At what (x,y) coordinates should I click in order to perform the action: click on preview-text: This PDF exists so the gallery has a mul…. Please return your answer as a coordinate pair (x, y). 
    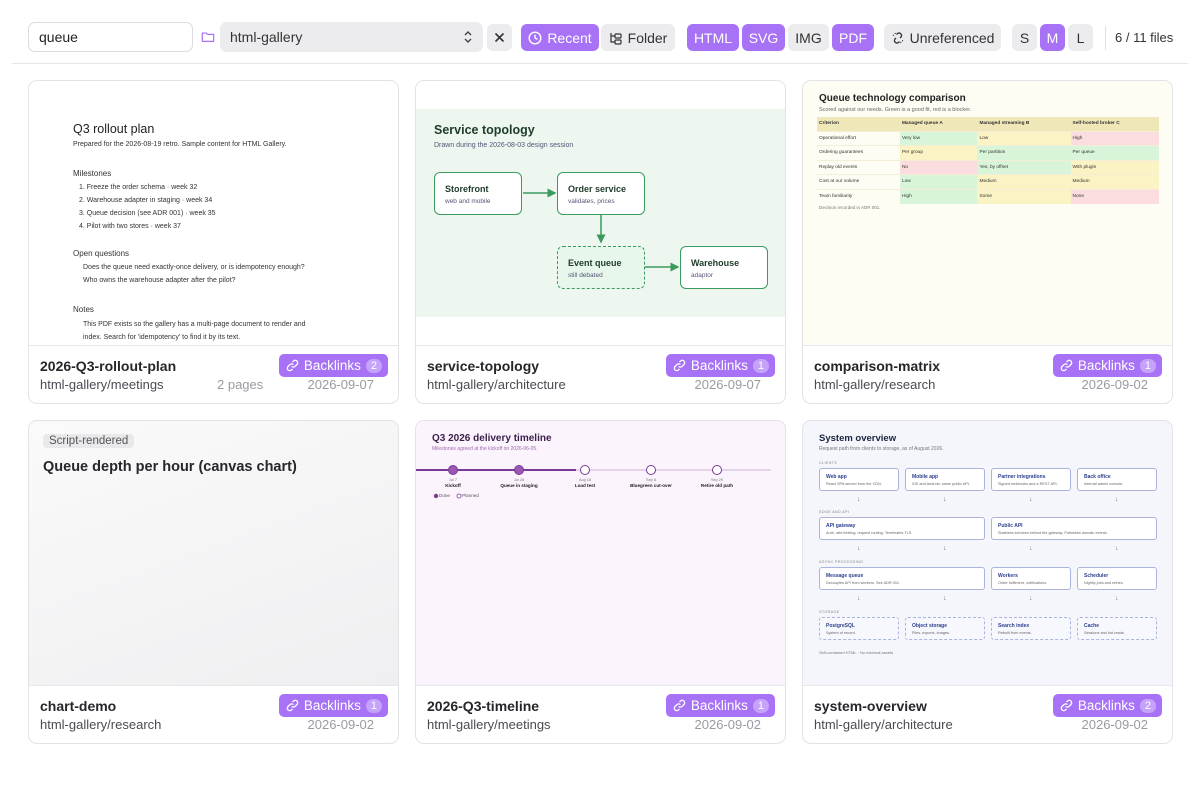
    Looking at the image, I should click on (194, 324).